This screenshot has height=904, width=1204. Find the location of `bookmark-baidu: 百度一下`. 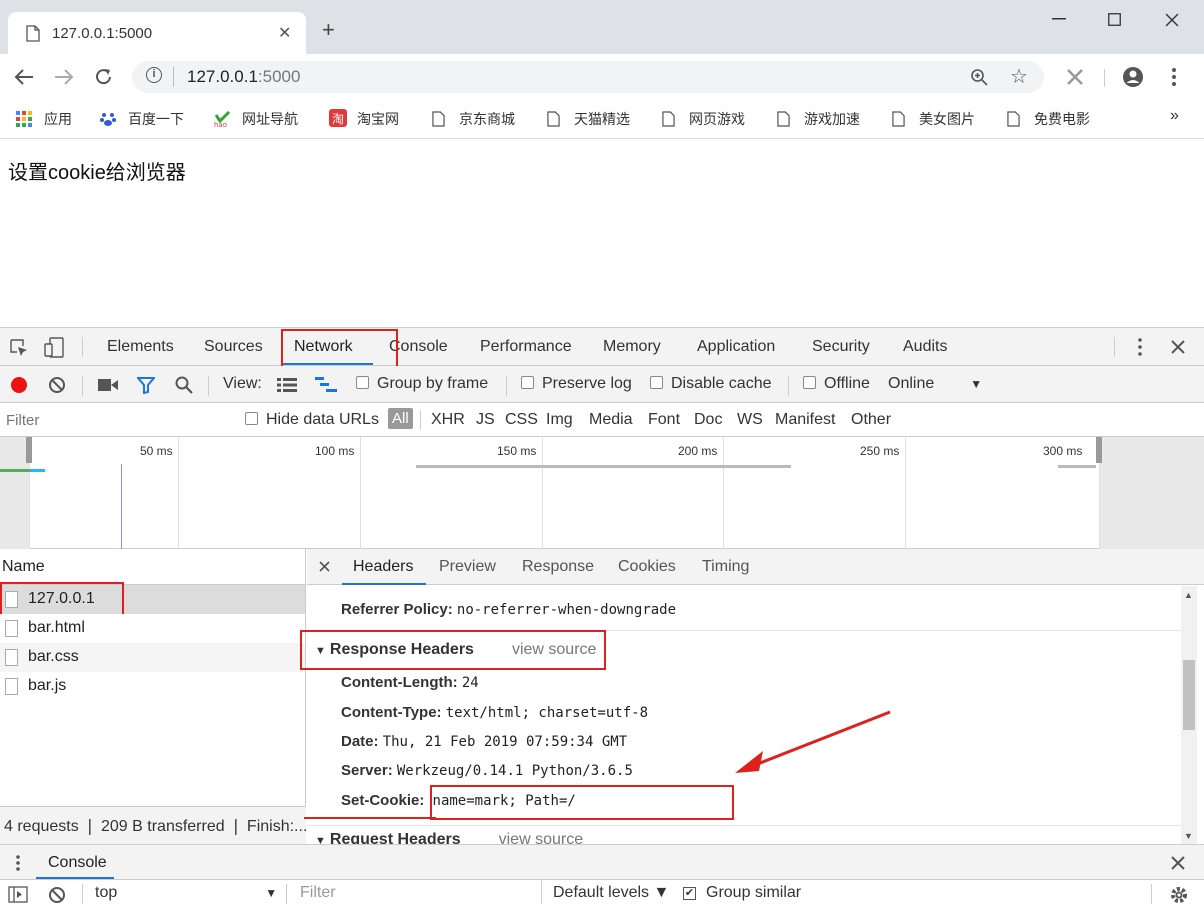

bookmark-baidu: 百度一下 is located at coordinates (142, 119).